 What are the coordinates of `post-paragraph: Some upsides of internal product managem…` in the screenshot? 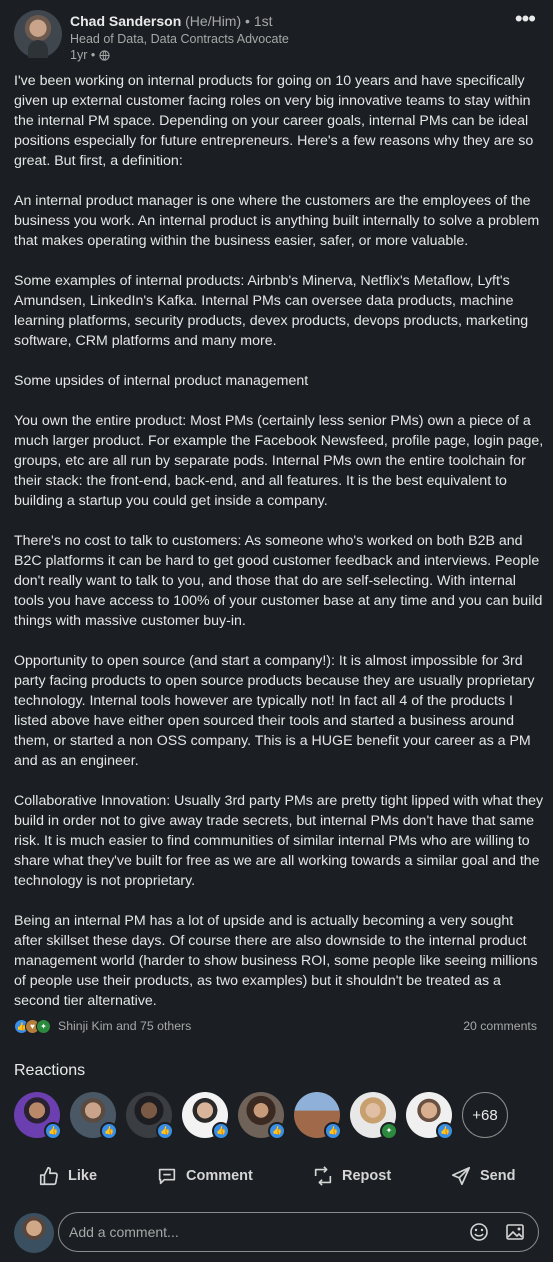 It's located at (161, 381).